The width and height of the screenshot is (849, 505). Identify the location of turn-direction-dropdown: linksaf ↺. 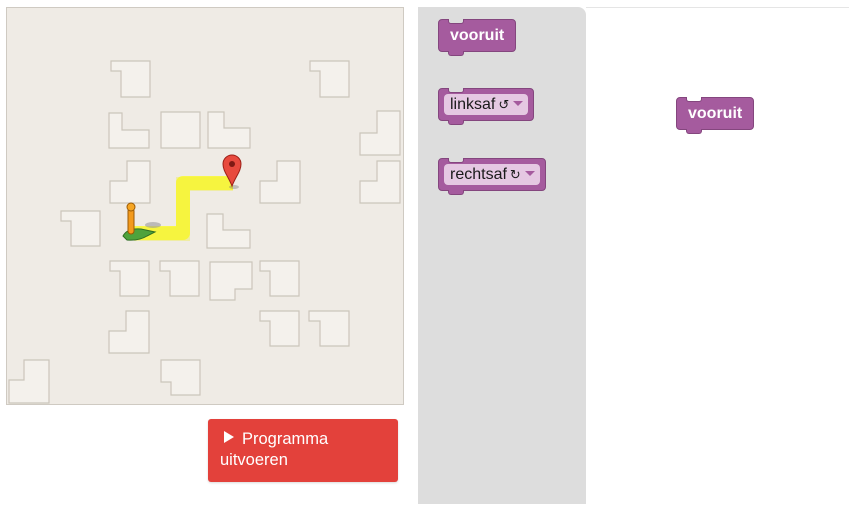
(486, 104).